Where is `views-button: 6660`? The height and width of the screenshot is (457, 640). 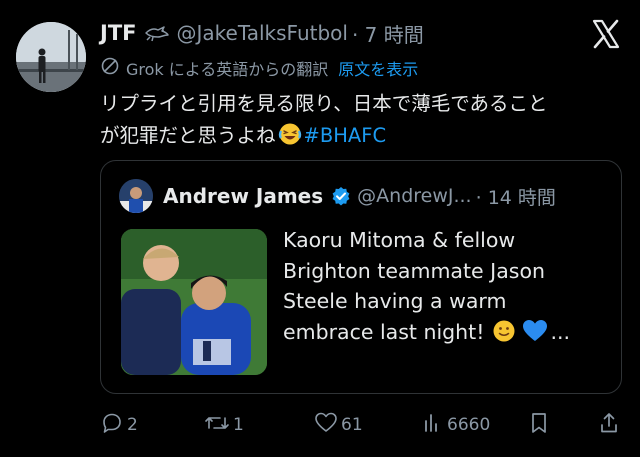 views-button: 6660 is located at coordinates (456, 425).